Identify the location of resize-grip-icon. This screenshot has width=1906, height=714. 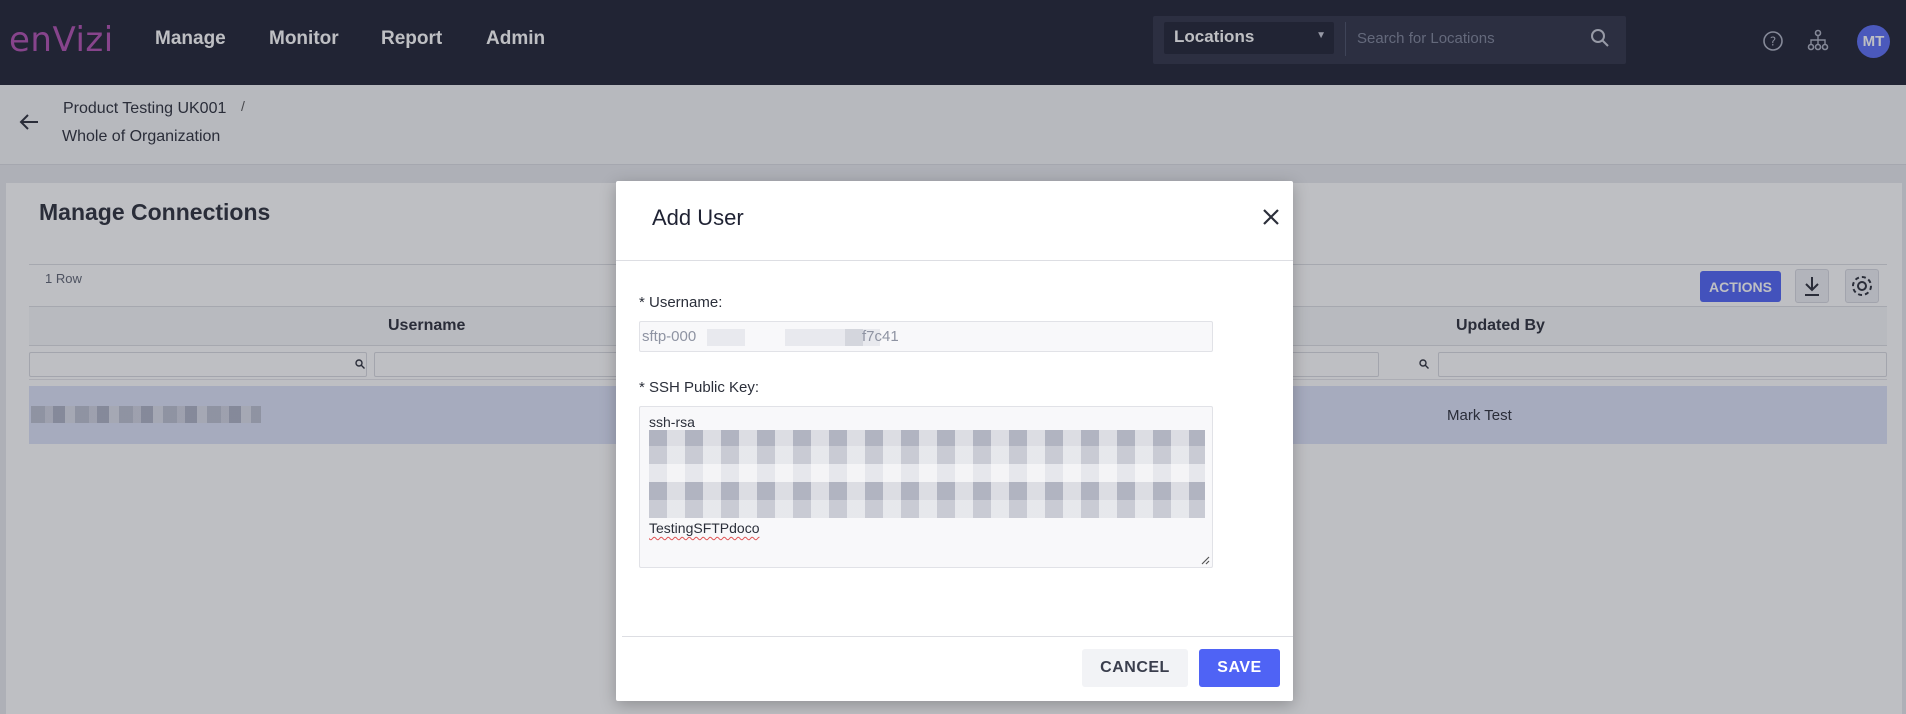
(1205, 560).